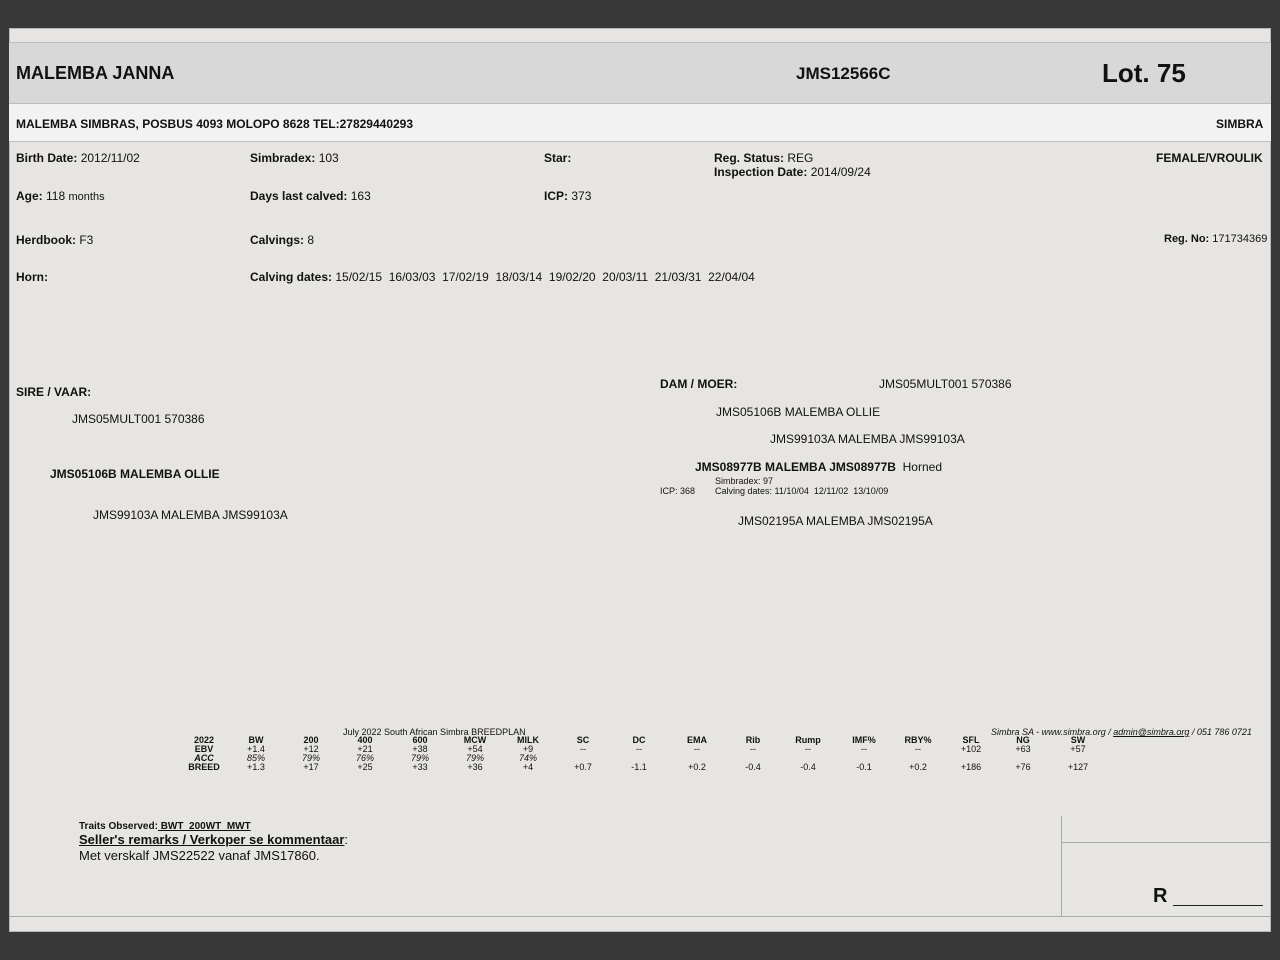 The height and width of the screenshot is (960, 1280). Describe the element at coordinates (528, 767) in the screenshot. I see `breed-cell: +4` at that location.